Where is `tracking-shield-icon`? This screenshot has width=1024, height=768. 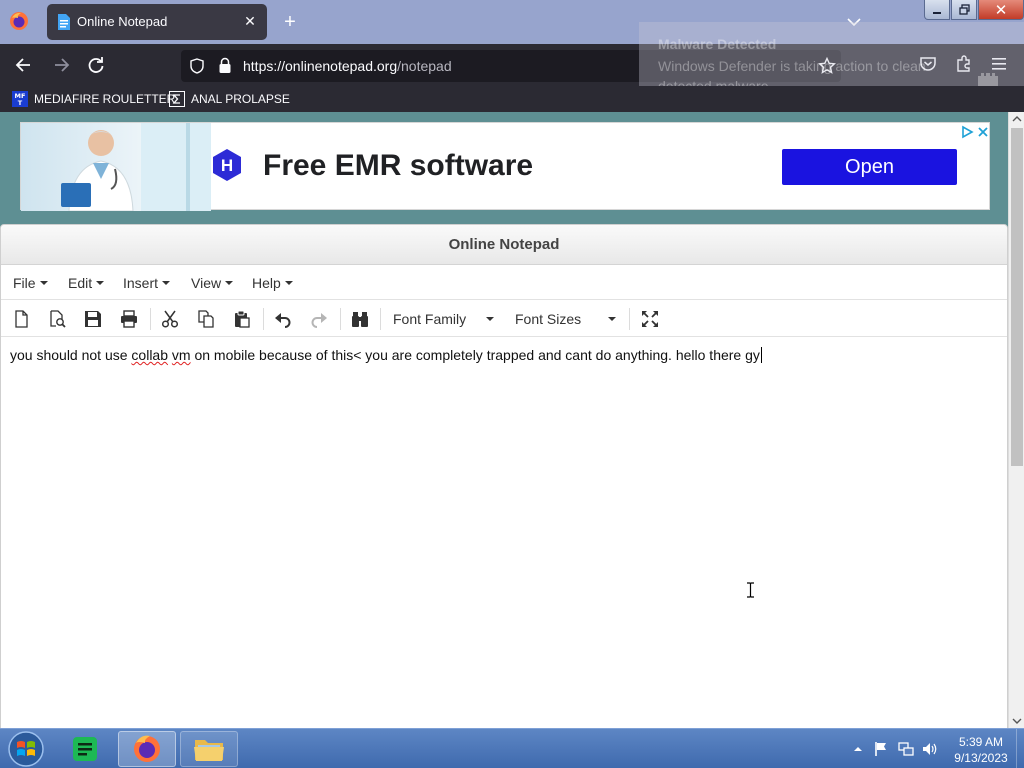
tracking-shield-icon is located at coordinates (197, 66).